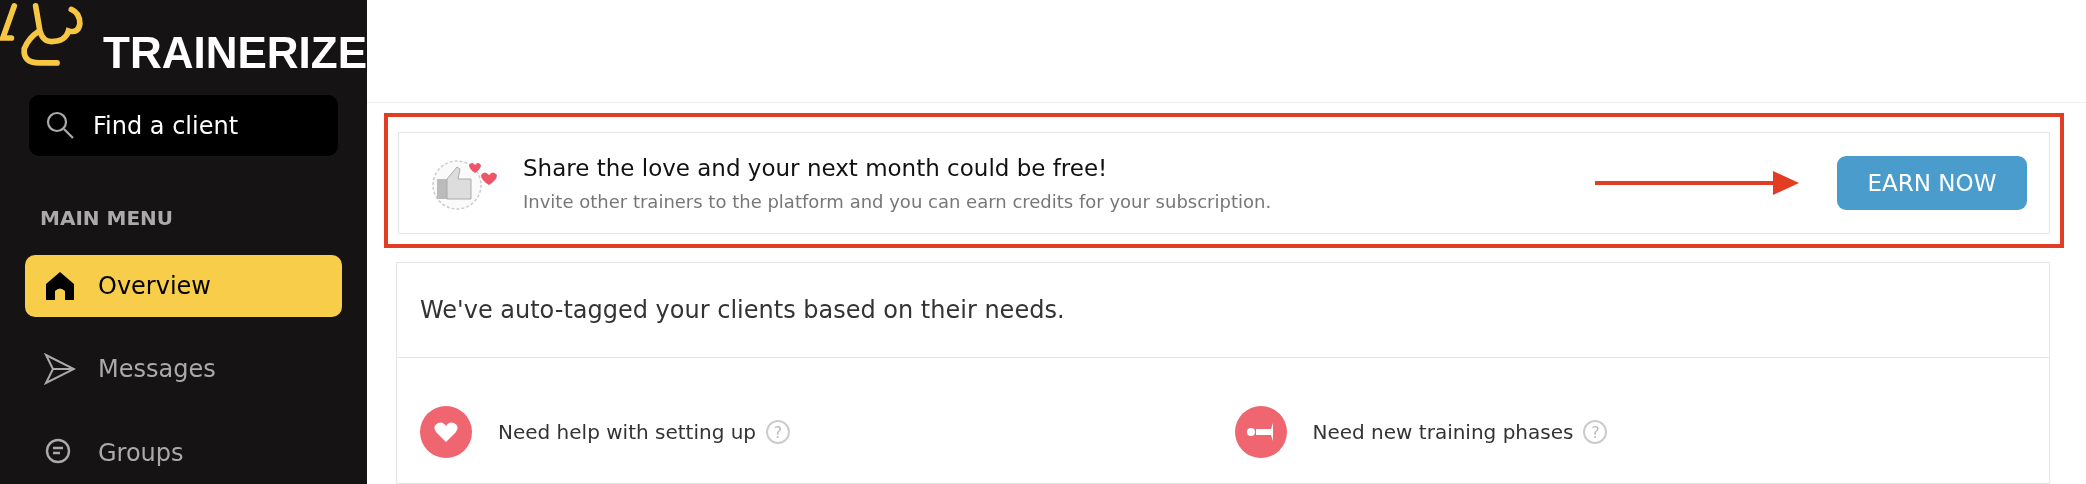 Image resolution: width=2086 pixels, height=484 pixels. What do you see at coordinates (60, 286) in the screenshot?
I see `home-icon` at bounding box center [60, 286].